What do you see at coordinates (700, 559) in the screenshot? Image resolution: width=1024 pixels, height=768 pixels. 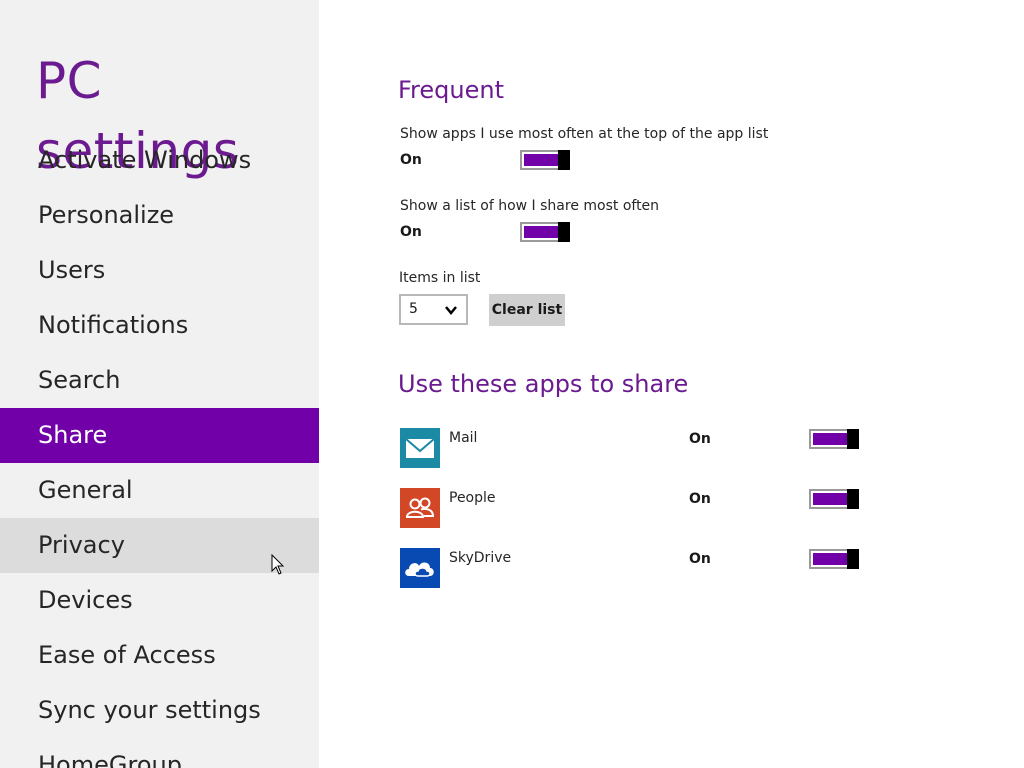 I see `skydrive-app-state: On` at bounding box center [700, 559].